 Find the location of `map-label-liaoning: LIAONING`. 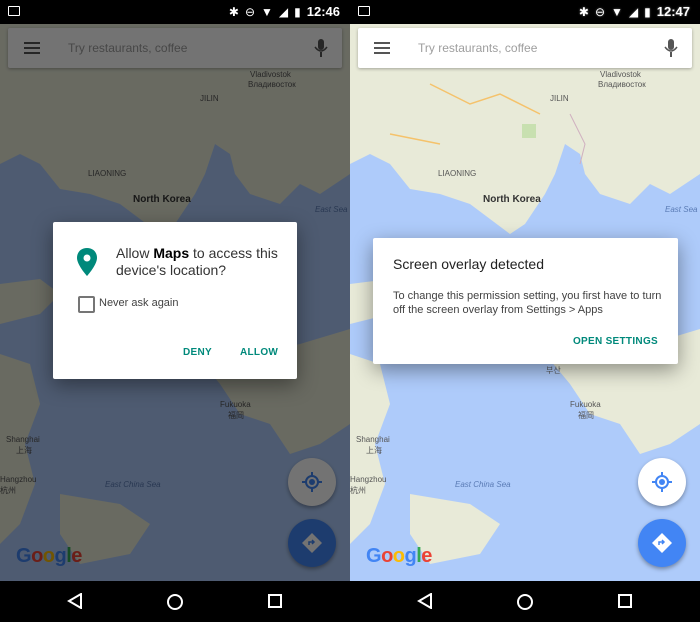

map-label-liaoning: LIAONING is located at coordinates (457, 173).